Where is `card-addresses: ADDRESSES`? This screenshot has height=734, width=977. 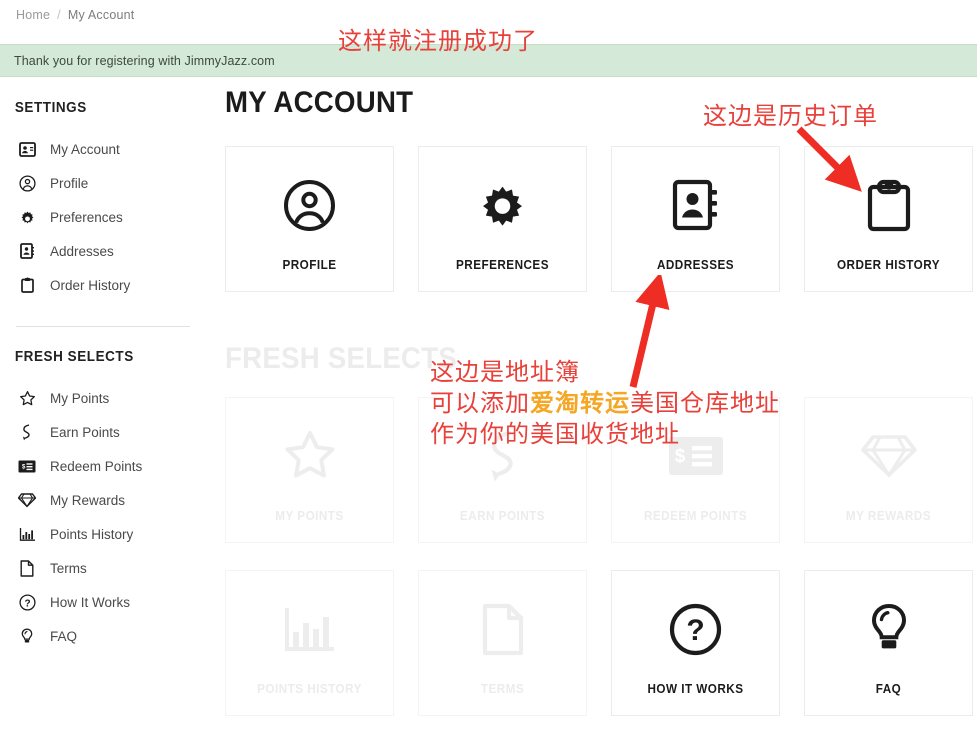 card-addresses: ADDRESSES is located at coordinates (695, 219).